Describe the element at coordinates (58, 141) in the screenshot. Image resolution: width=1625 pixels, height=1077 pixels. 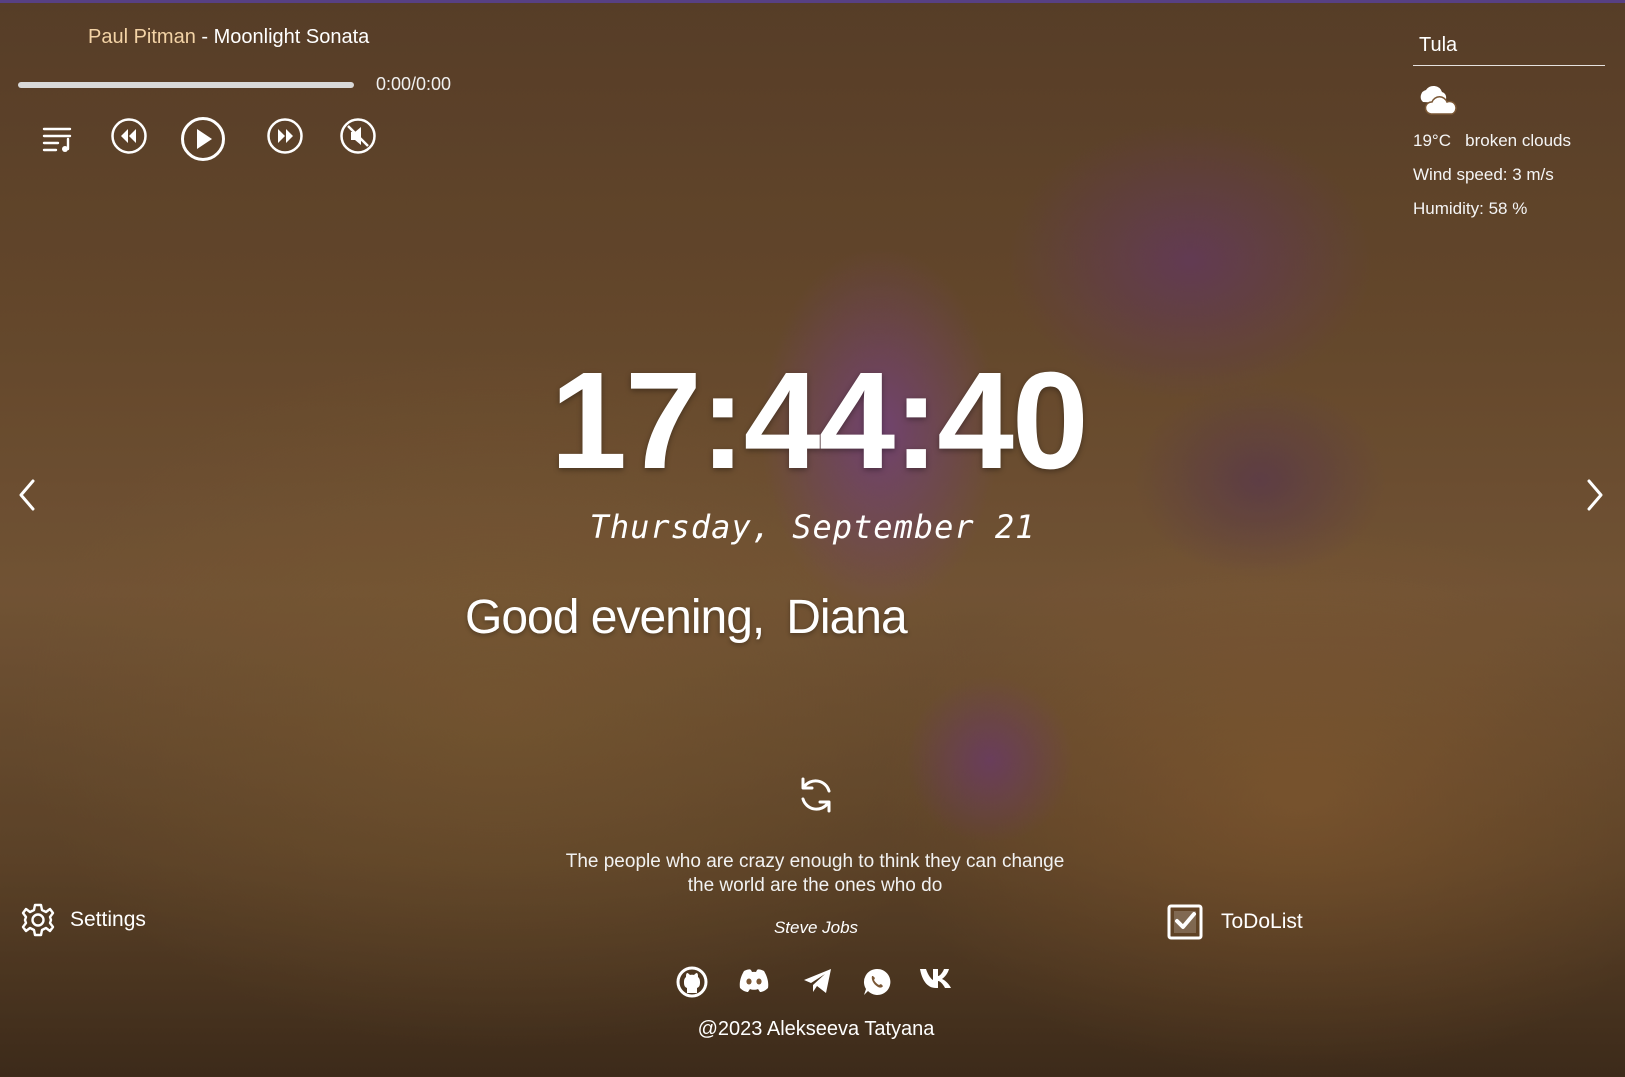
I see `playlist-icon` at that location.